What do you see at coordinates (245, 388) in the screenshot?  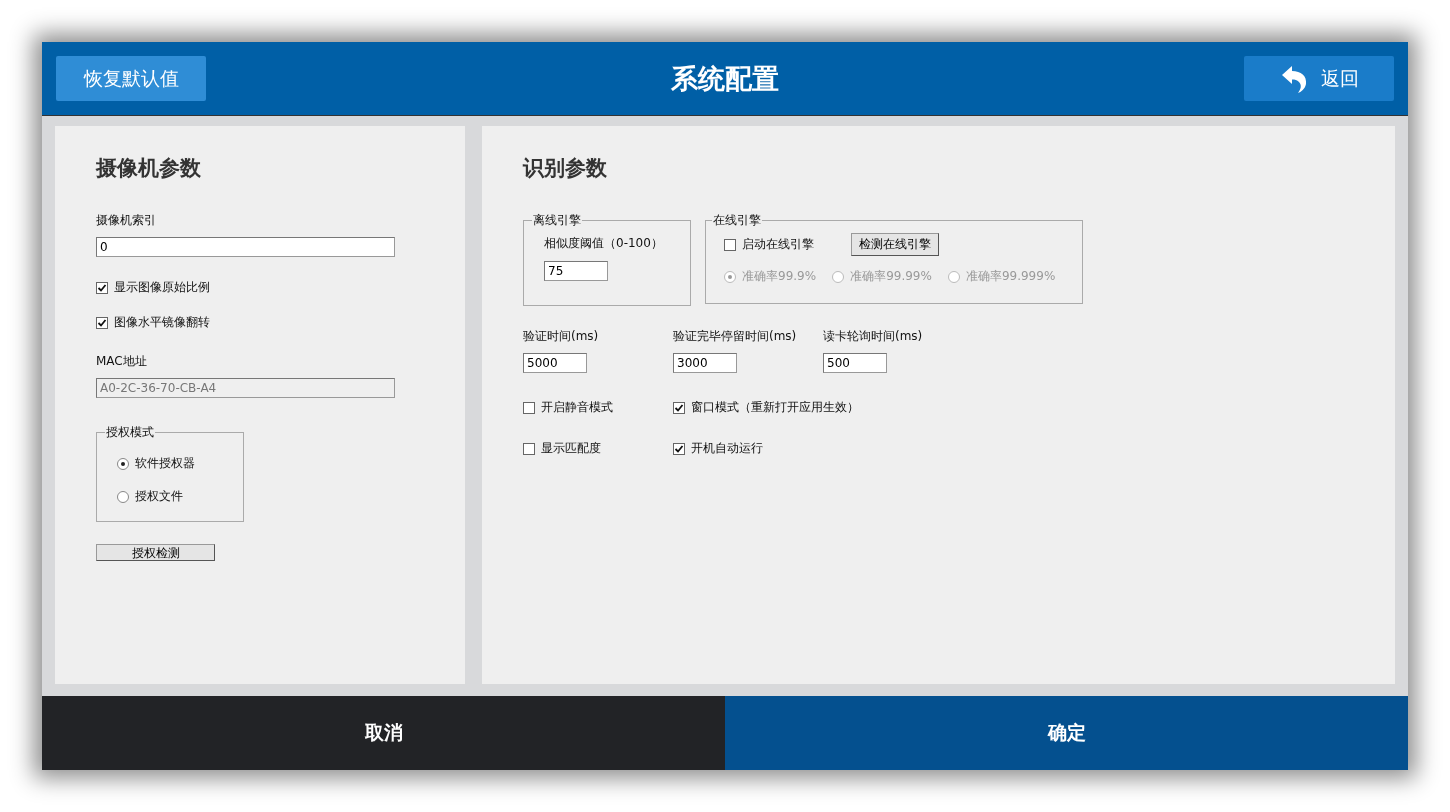 I see `mac-address-field: A0-2C-36-70-CB-A4` at bounding box center [245, 388].